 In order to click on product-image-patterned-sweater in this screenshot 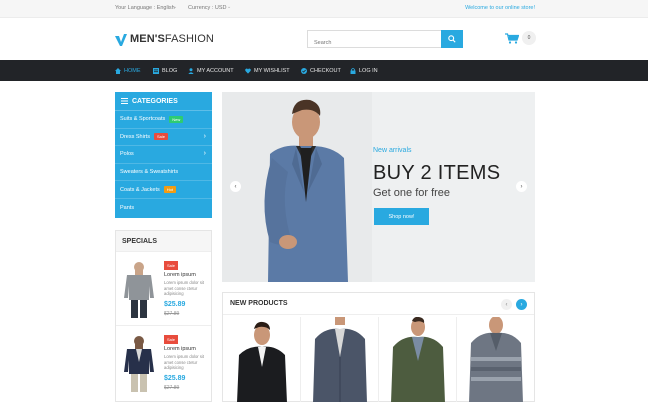, I will do `click(496, 359)`.